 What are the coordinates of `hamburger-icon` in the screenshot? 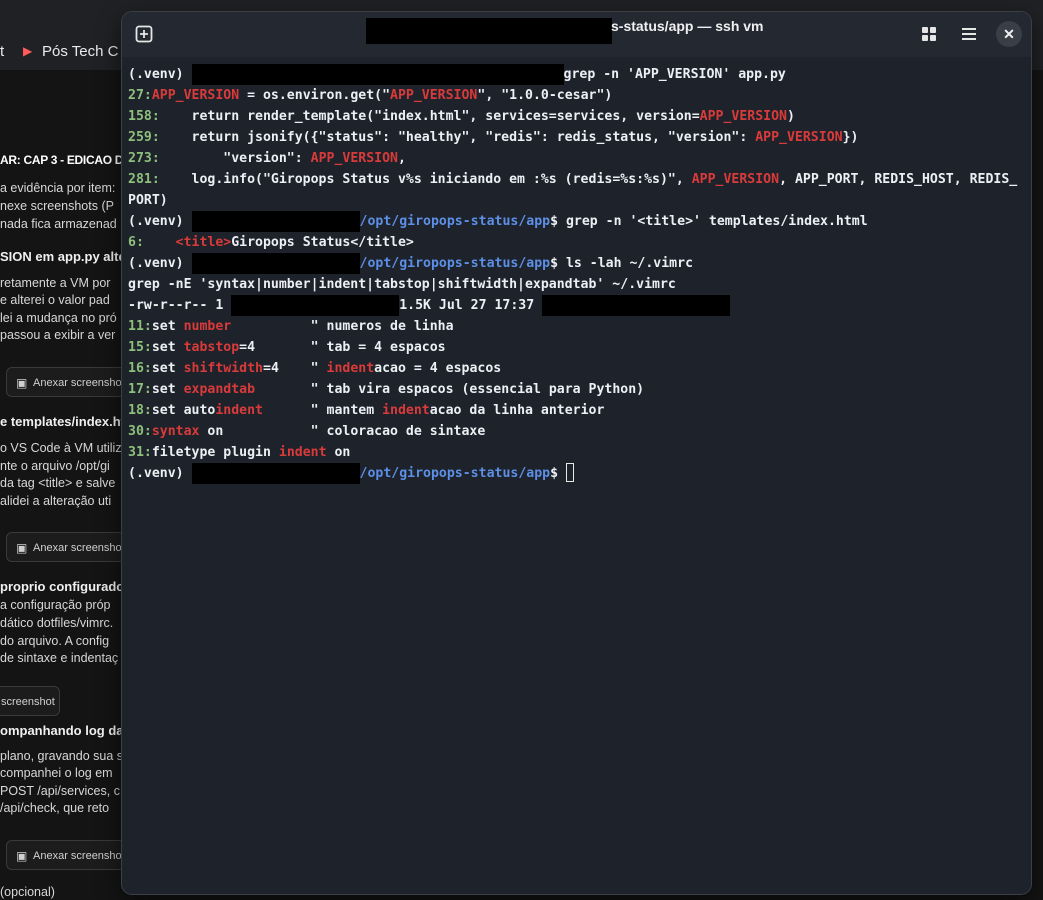 It's located at (969, 34).